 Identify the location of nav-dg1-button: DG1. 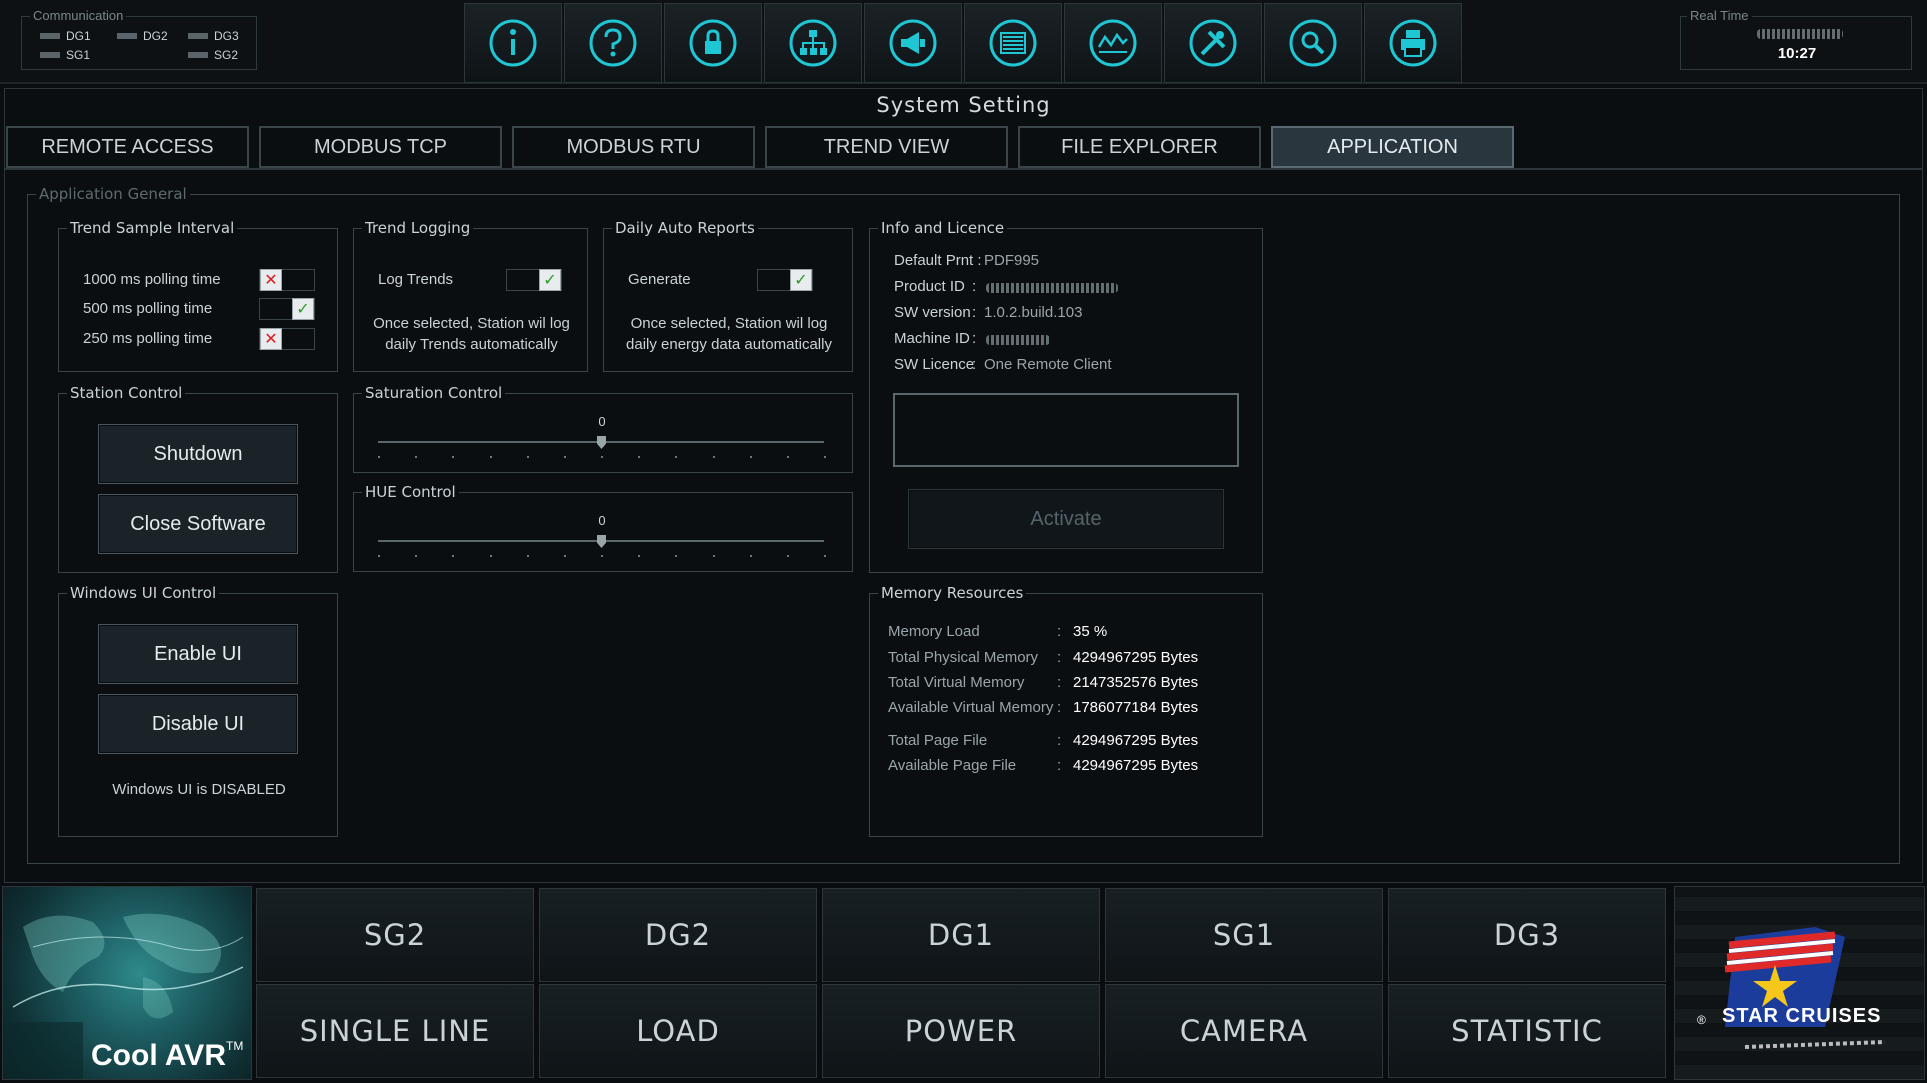
(961, 935).